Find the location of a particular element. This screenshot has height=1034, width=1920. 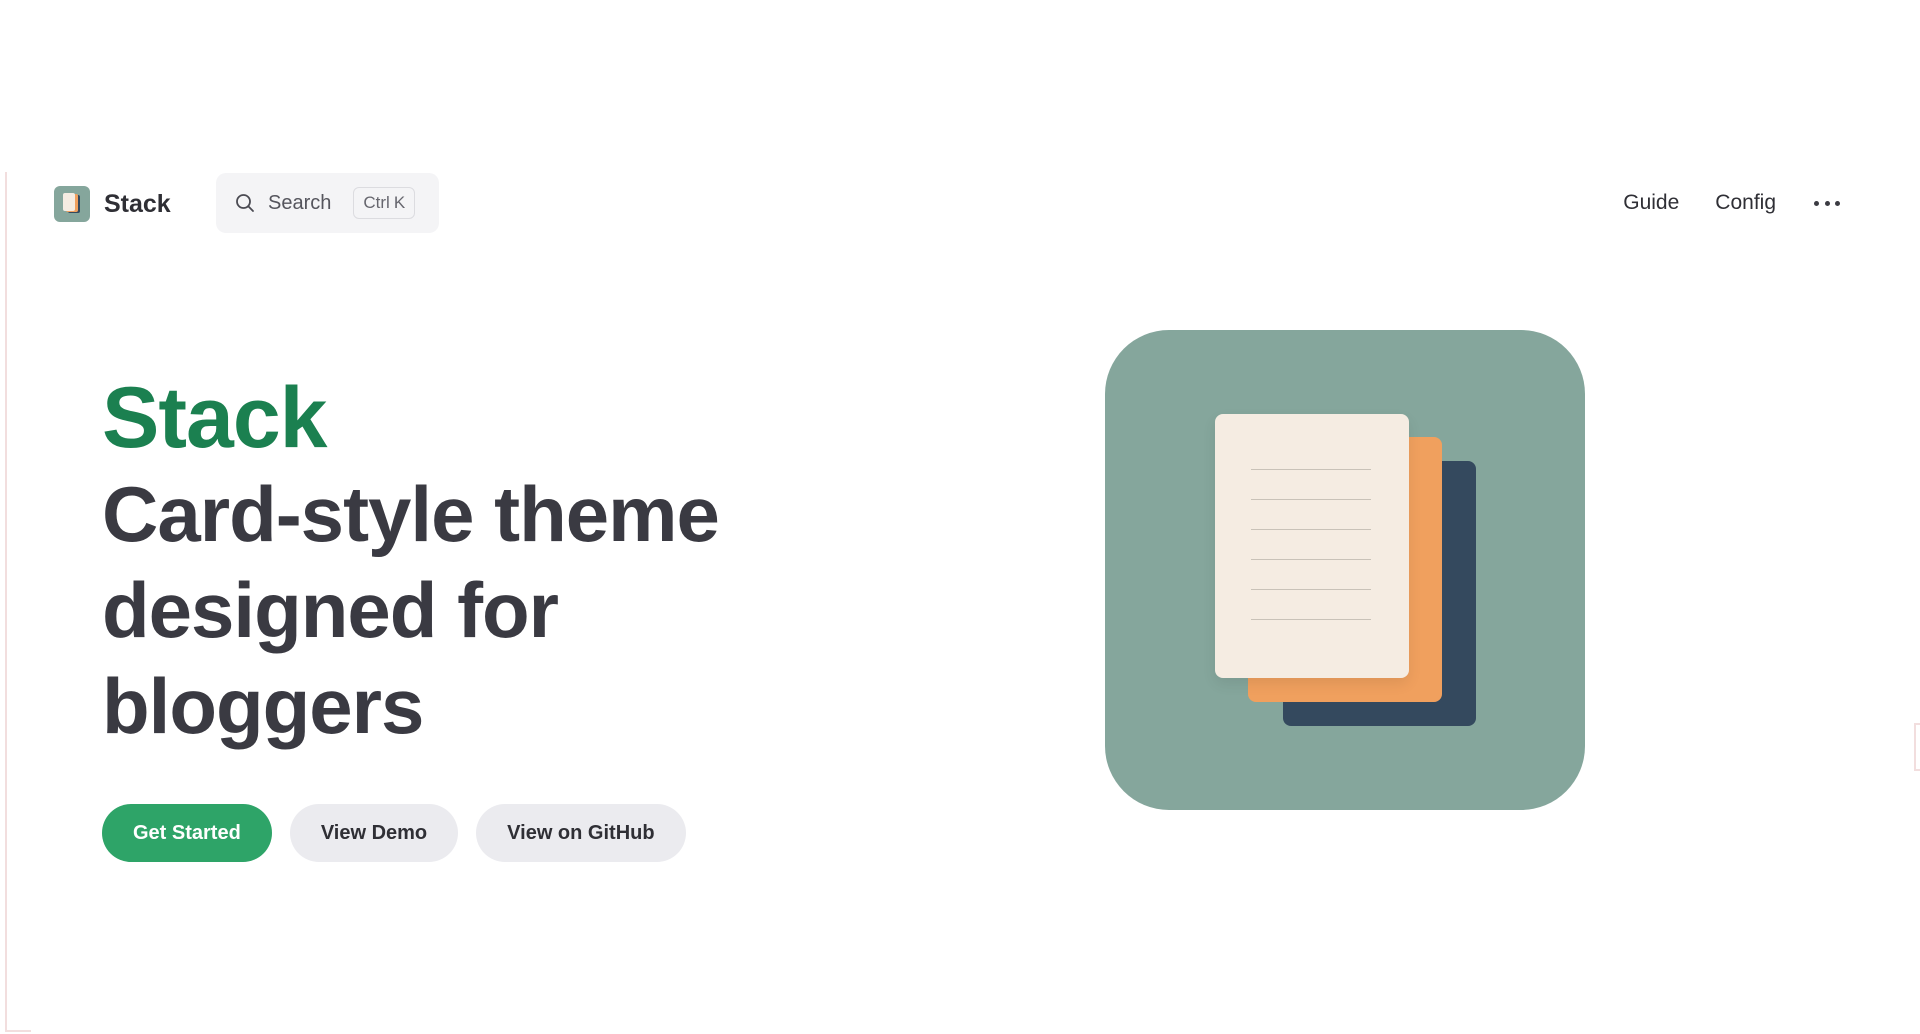

brand-name: Stack is located at coordinates (137, 203).